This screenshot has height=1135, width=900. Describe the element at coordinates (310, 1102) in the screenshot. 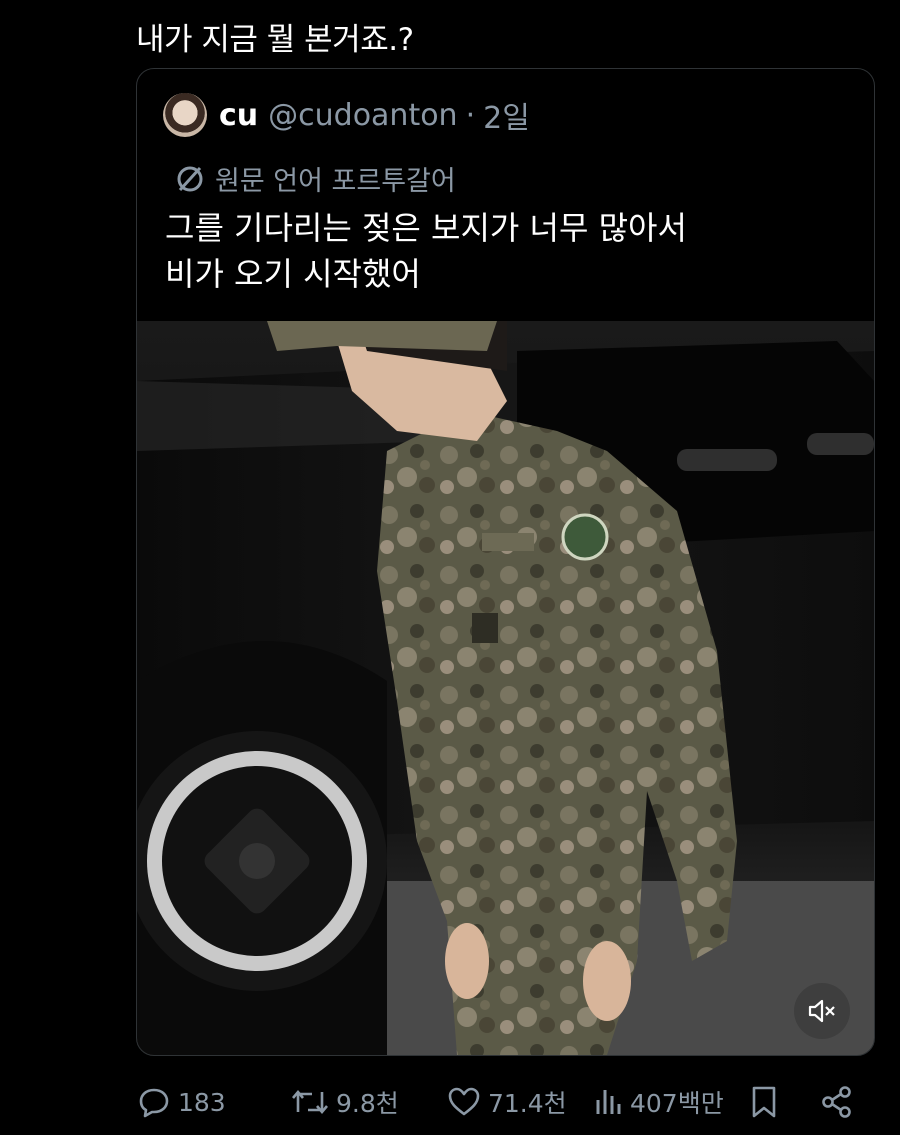

I see `repost-icon` at that location.